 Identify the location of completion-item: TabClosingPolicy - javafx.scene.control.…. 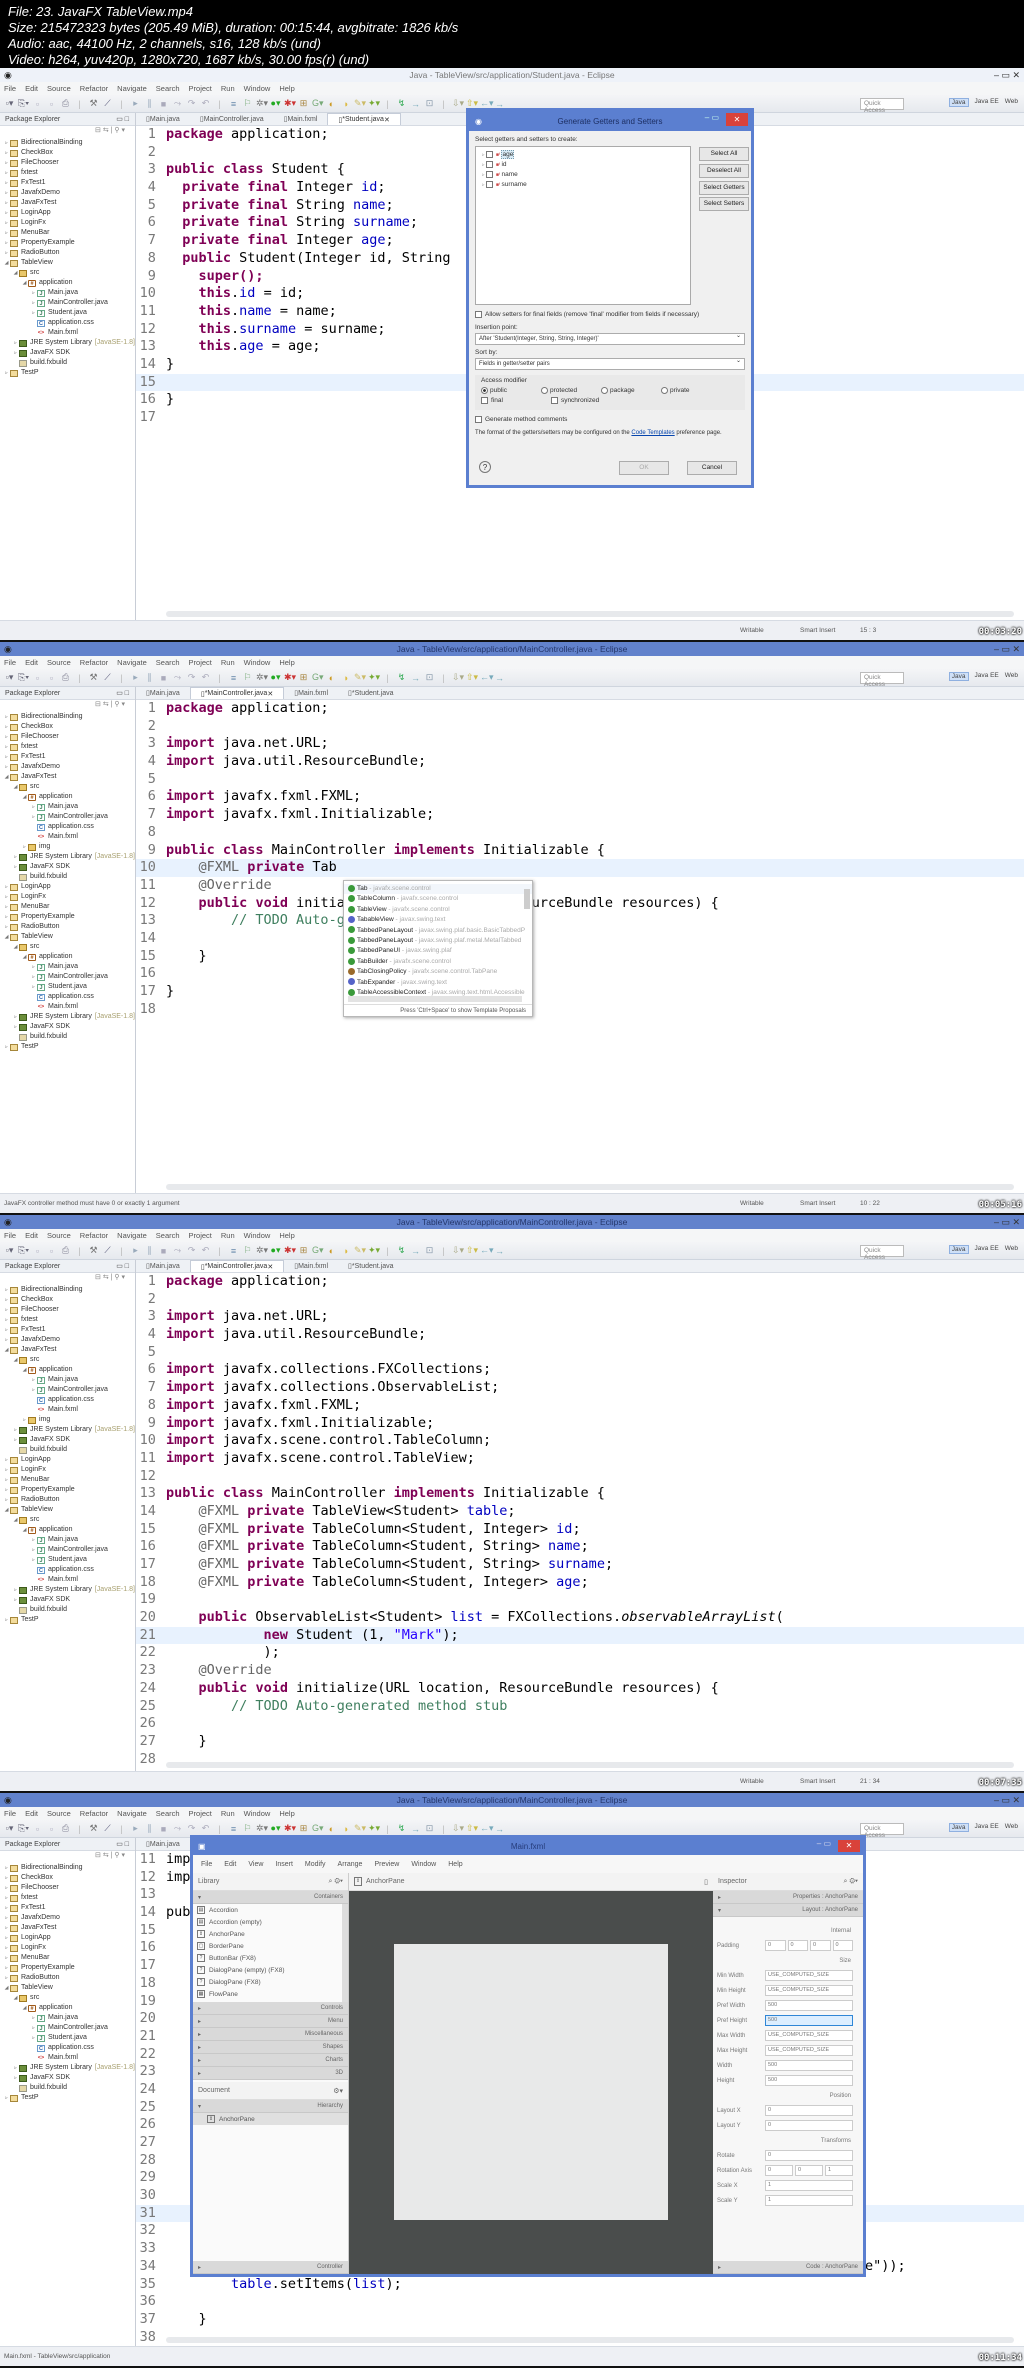
(438, 972).